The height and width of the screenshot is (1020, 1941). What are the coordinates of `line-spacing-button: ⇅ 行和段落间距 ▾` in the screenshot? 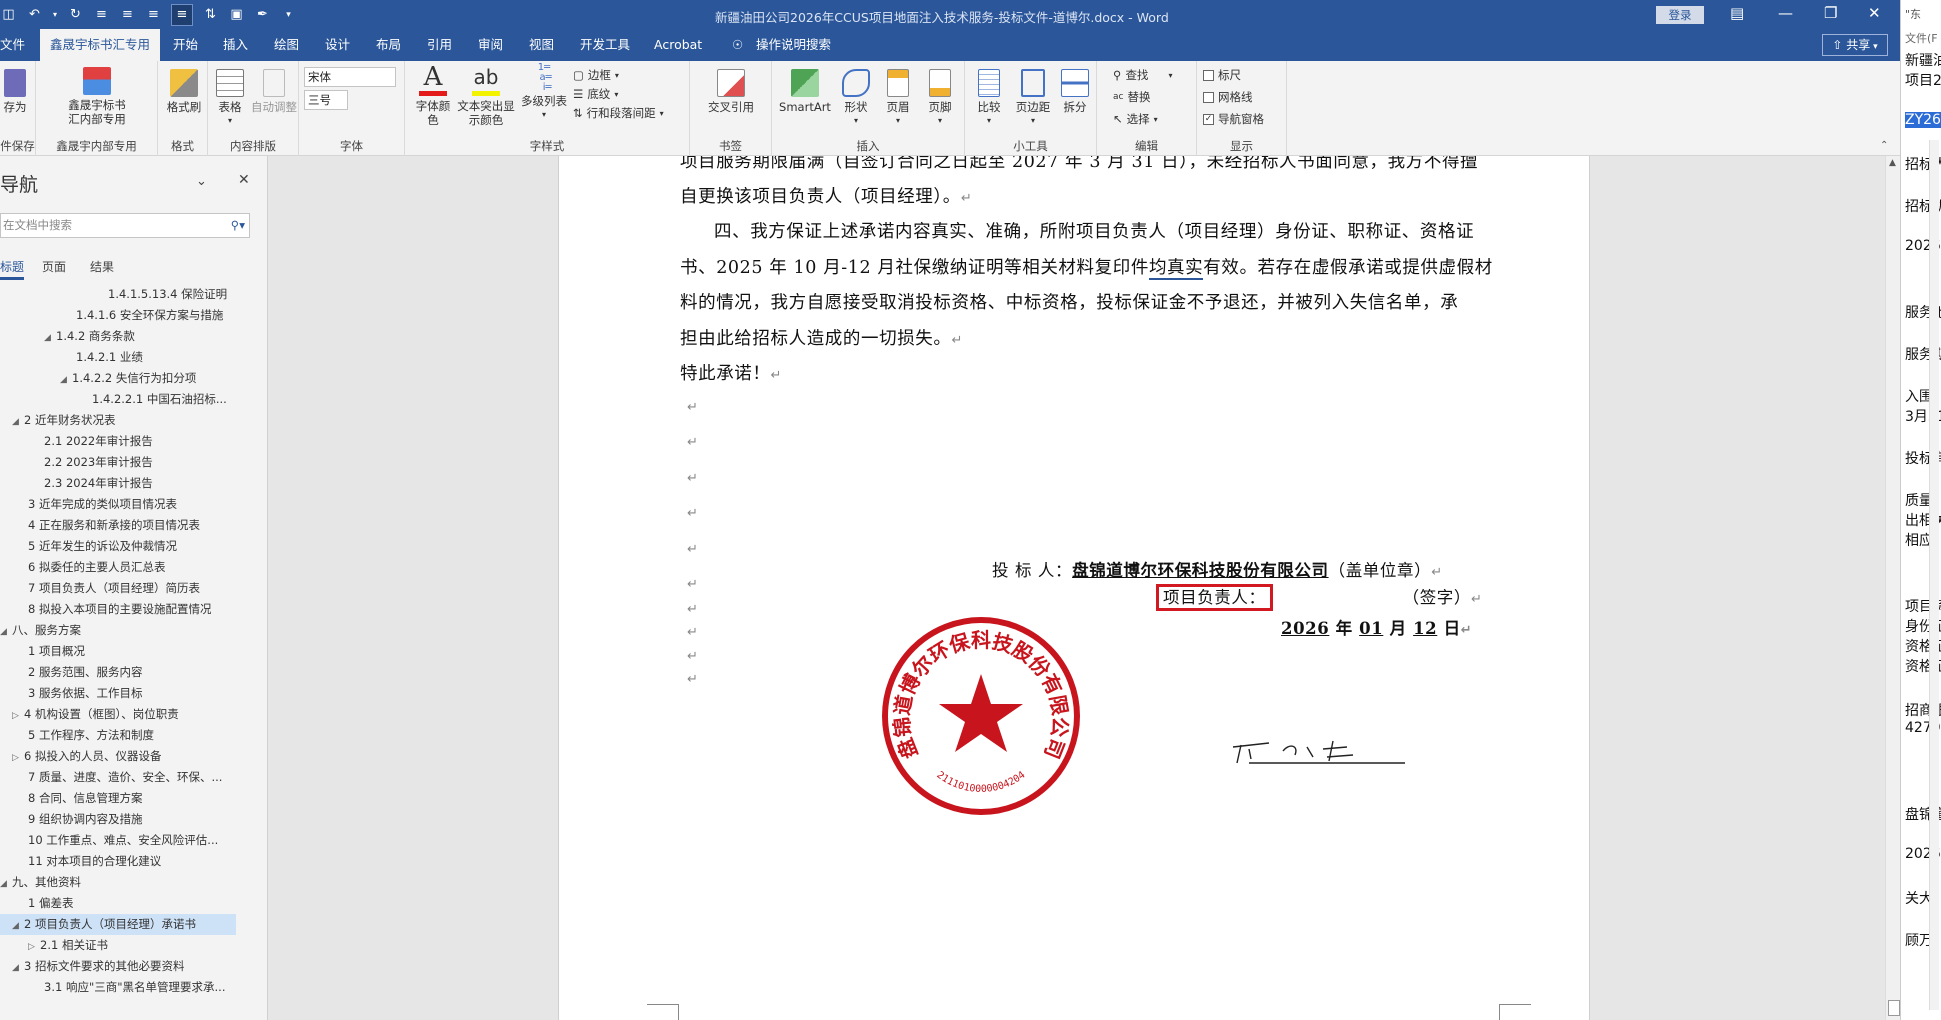 It's located at (618, 113).